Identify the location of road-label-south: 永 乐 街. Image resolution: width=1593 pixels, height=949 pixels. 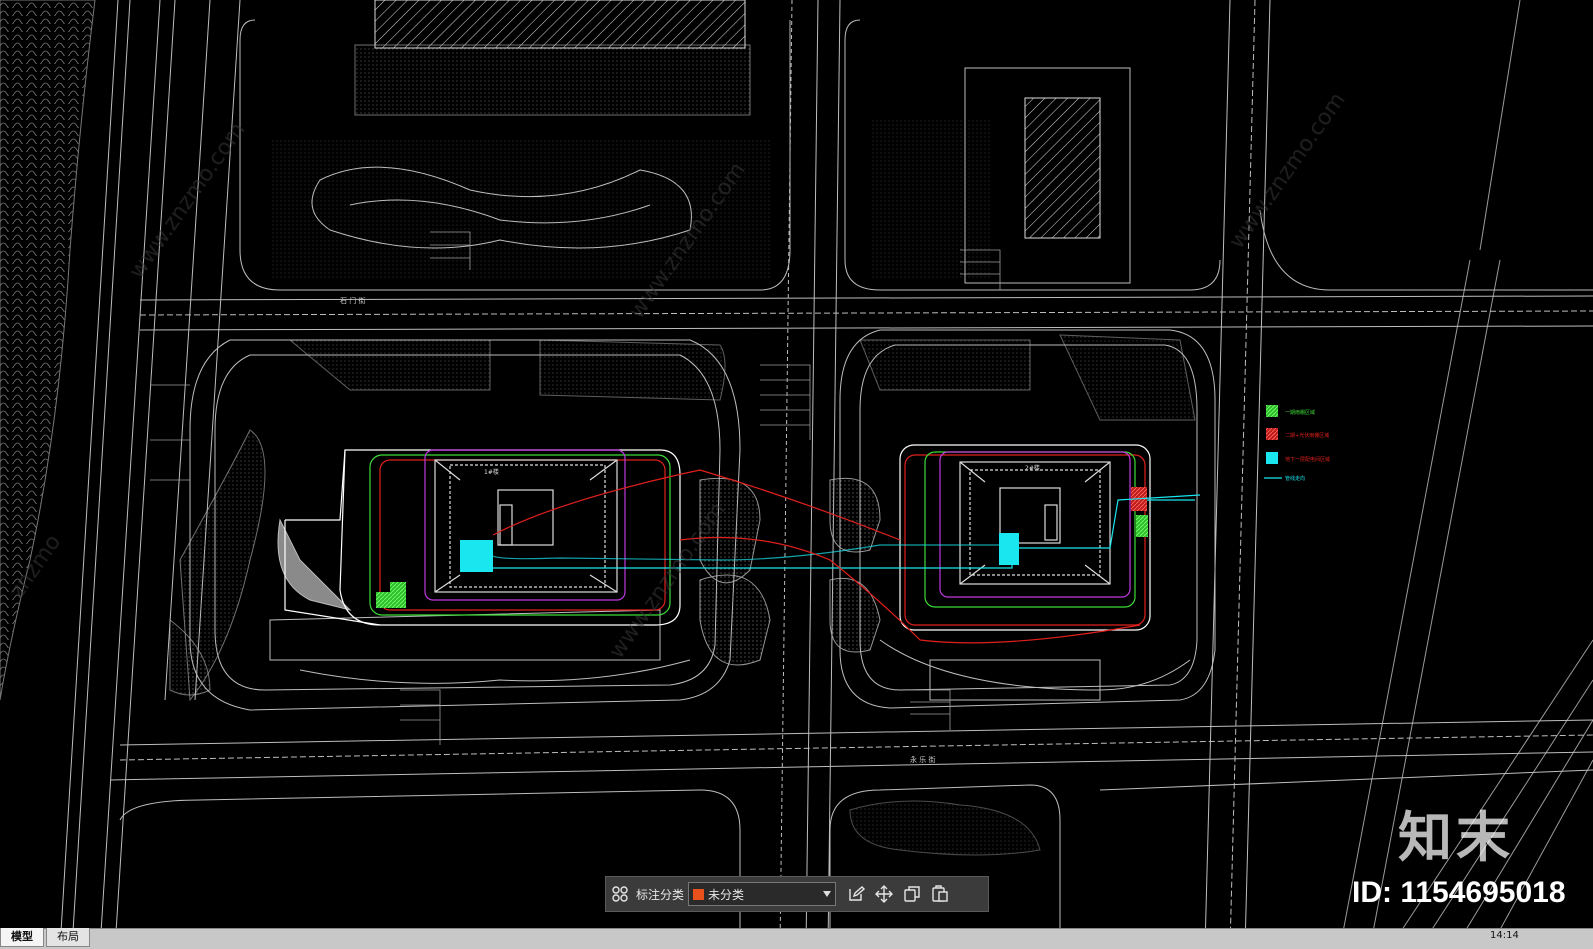
(922, 759).